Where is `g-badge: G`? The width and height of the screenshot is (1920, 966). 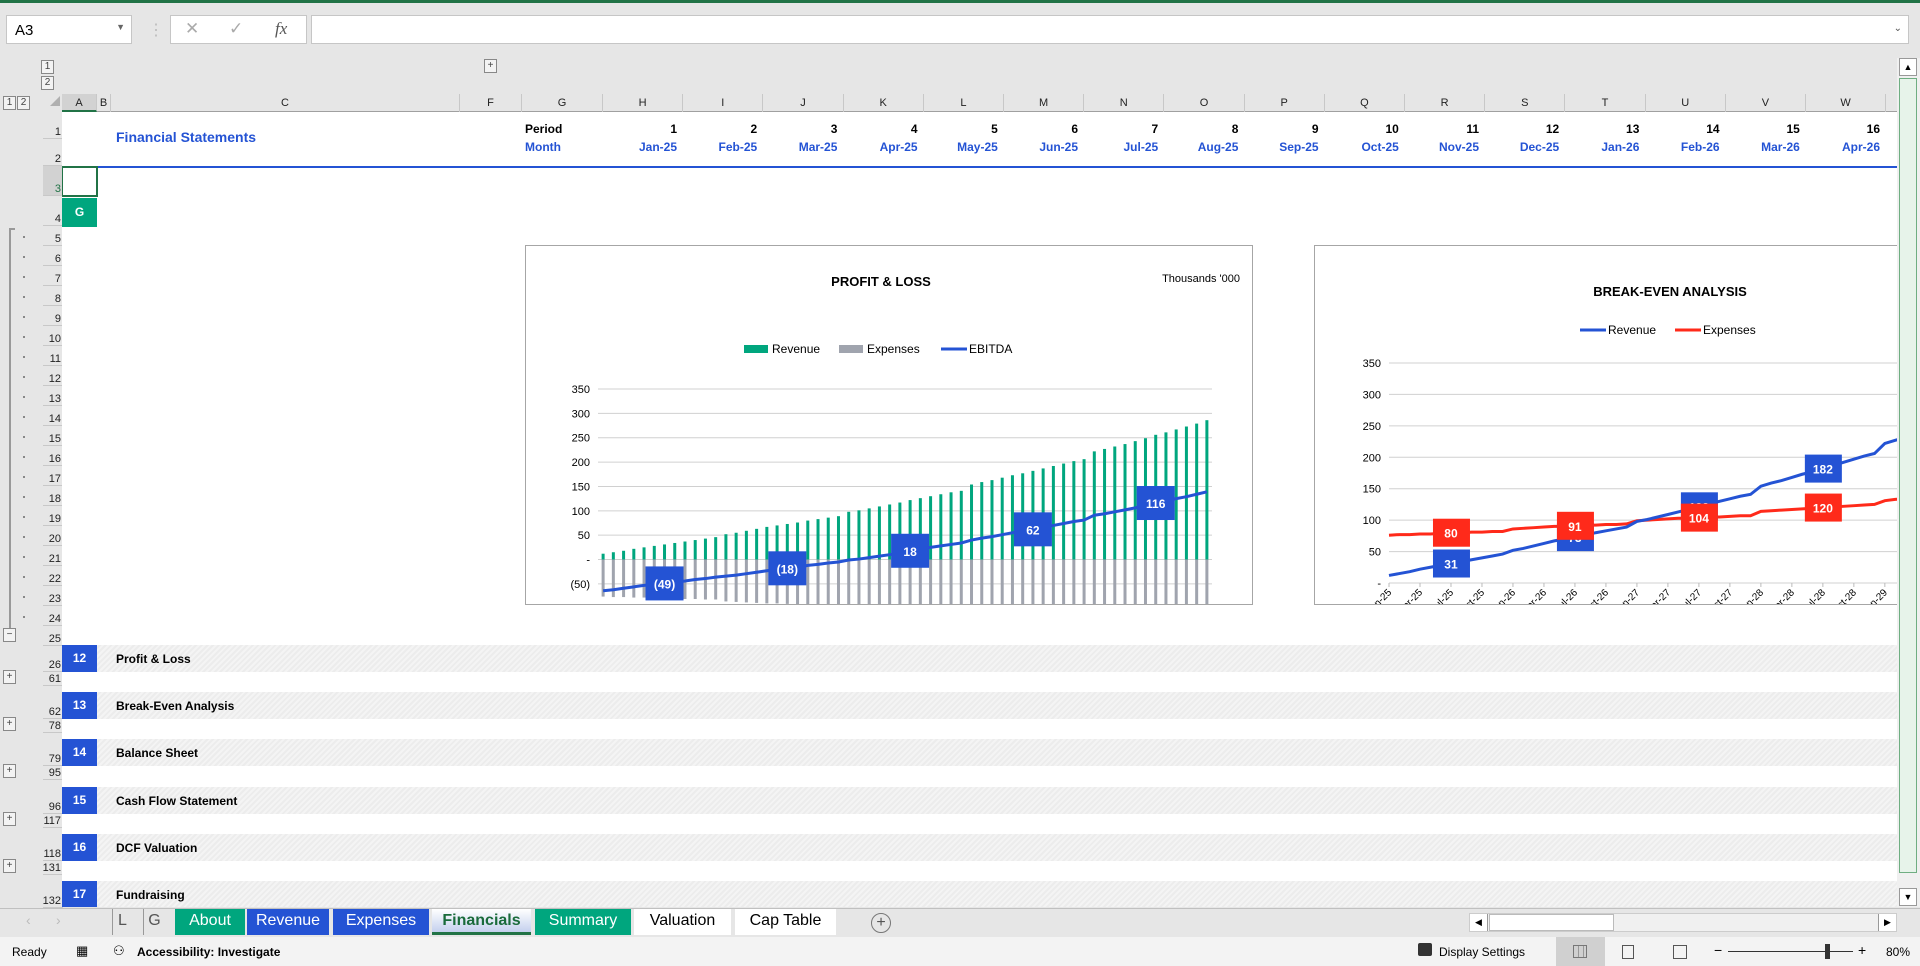 g-badge: G is located at coordinates (79, 212).